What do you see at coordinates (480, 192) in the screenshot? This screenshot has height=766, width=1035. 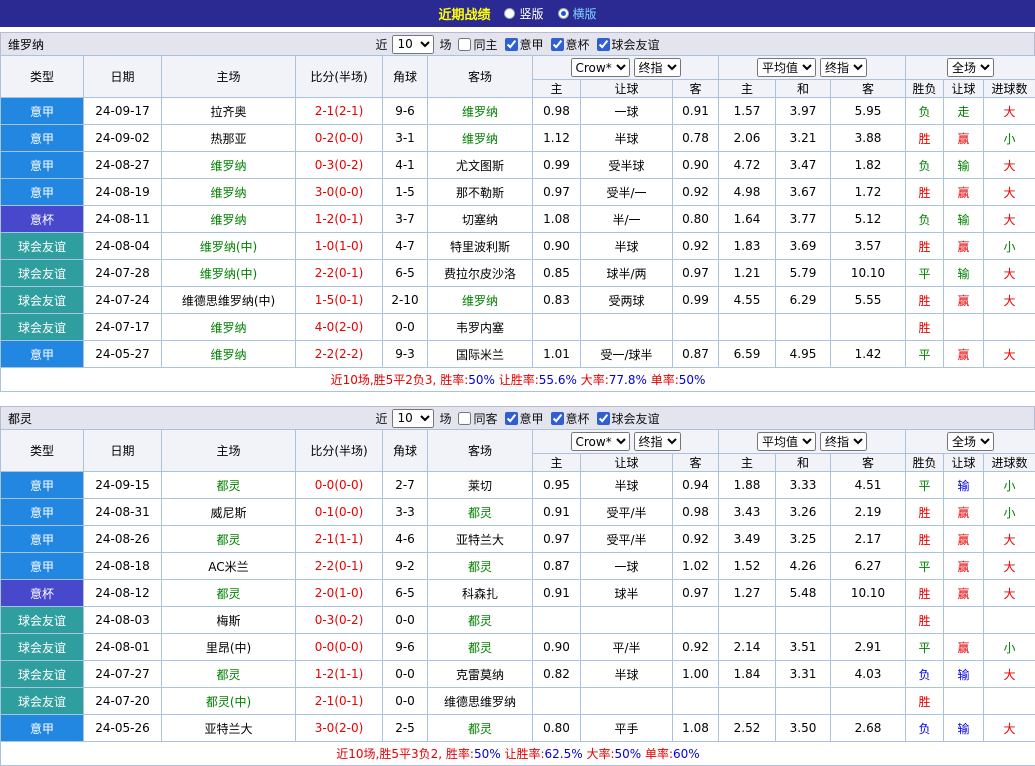 I see `away-team: 那不勒斯` at bounding box center [480, 192].